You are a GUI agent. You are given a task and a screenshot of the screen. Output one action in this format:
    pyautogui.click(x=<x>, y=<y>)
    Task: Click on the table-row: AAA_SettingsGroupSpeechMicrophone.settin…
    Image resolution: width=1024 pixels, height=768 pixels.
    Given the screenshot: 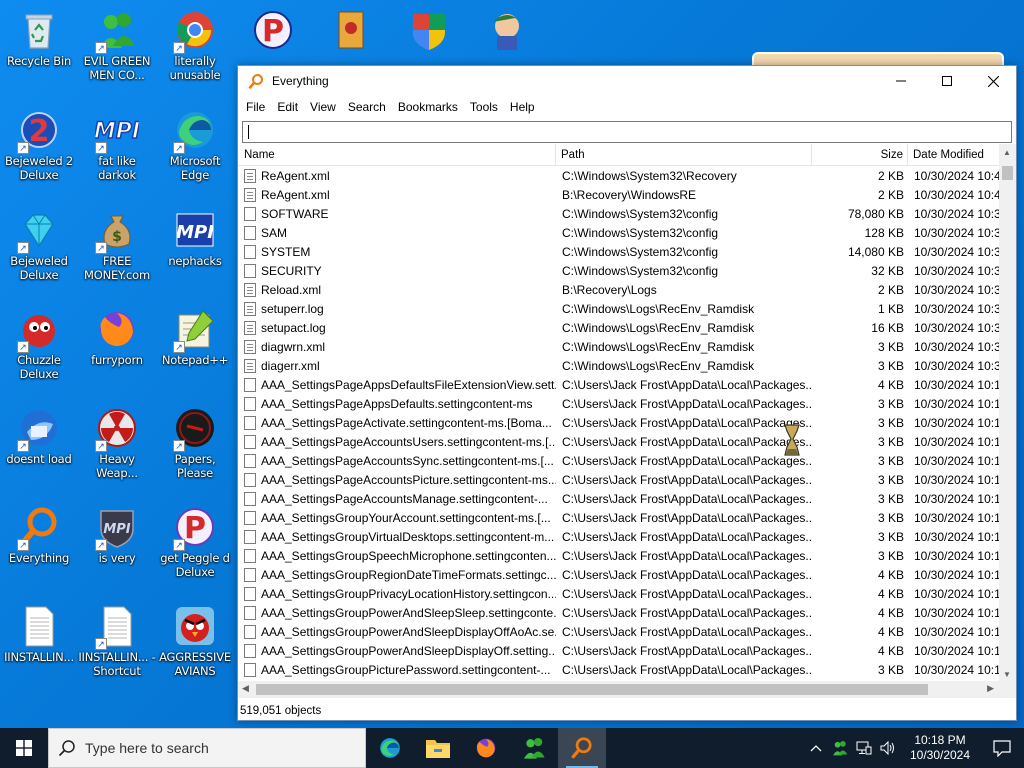 What is the action you would take?
    pyautogui.click(x=619, y=555)
    